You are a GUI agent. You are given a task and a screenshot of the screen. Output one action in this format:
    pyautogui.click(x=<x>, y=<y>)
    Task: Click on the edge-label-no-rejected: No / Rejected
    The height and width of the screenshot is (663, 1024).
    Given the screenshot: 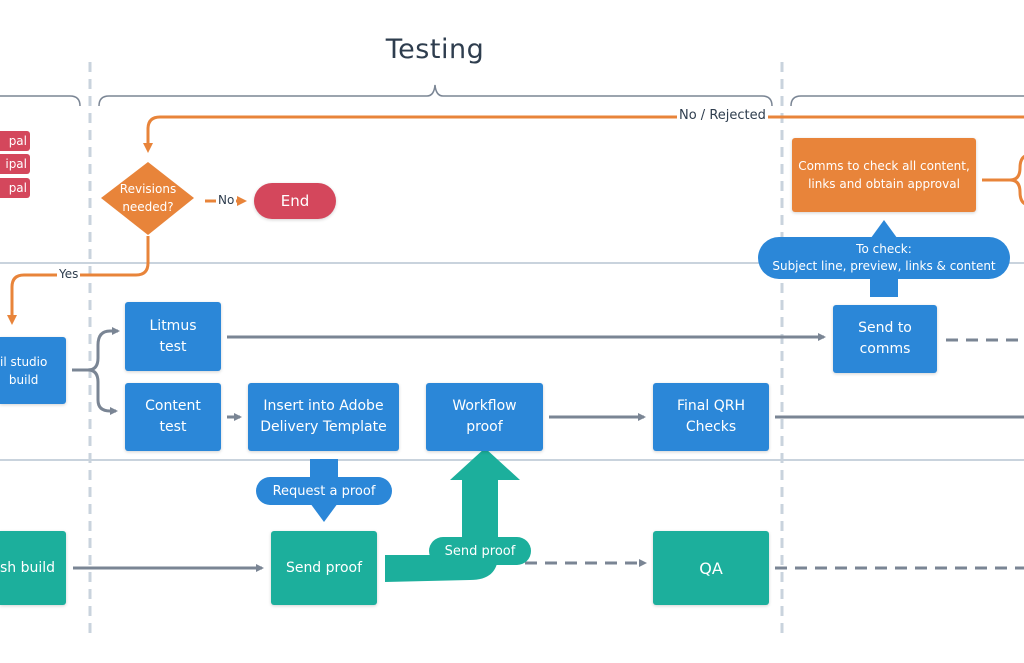 What is the action you would take?
    pyautogui.click(x=722, y=115)
    